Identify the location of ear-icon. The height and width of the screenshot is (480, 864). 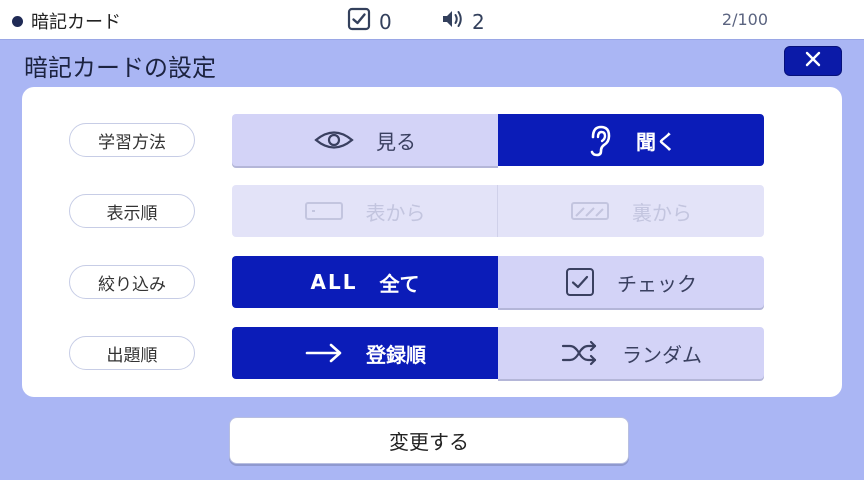
(600, 140).